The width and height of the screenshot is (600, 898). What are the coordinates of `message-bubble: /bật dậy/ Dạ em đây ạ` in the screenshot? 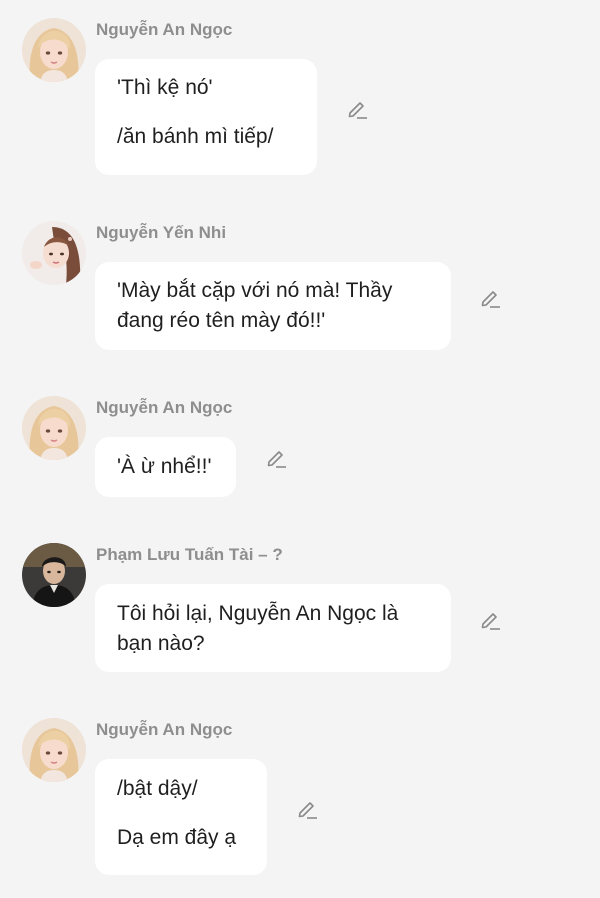 It's located at (181, 817).